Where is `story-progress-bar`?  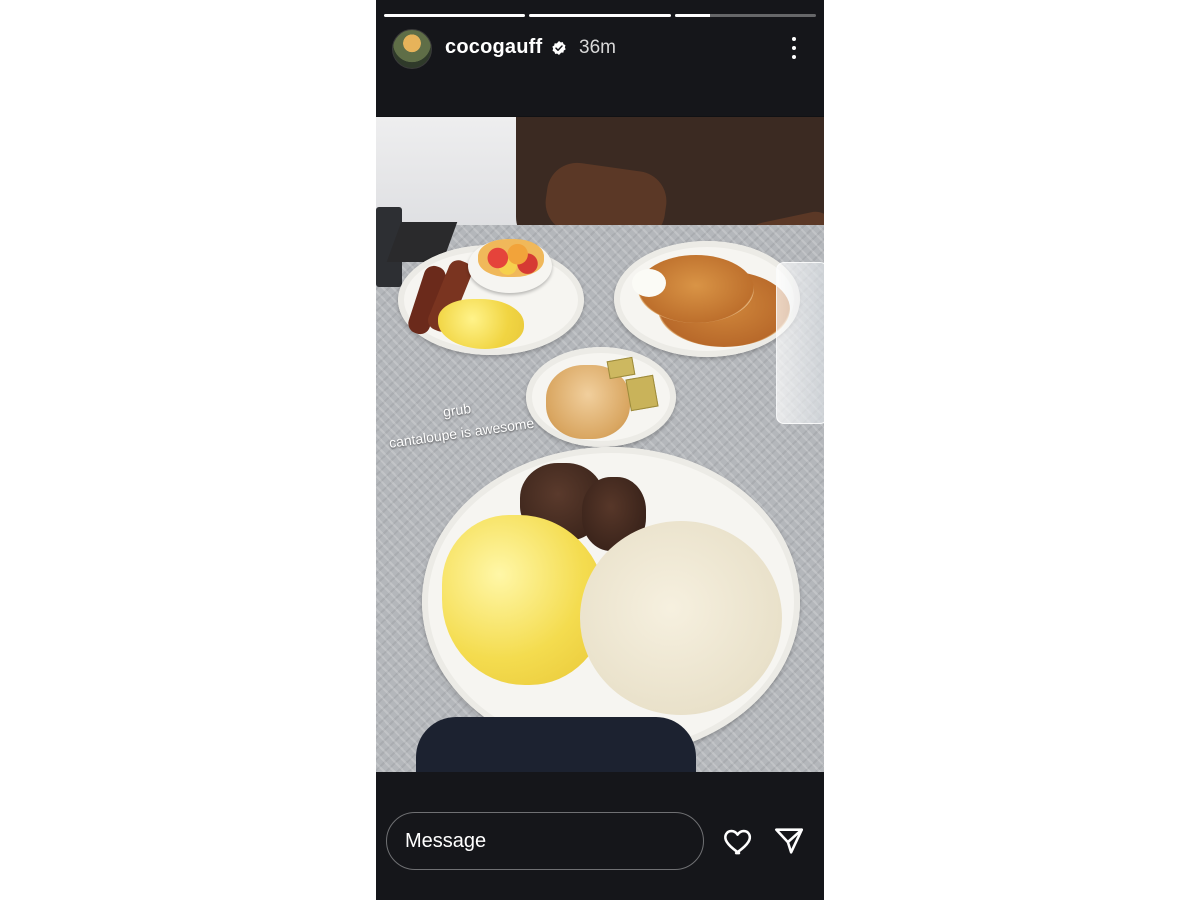
story-progress-bar is located at coordinates (600, 15).